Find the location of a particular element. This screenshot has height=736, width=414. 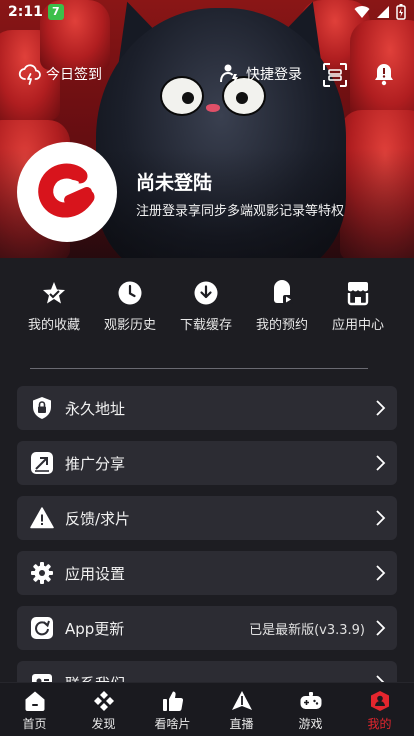

wifi-icon is located at coordinates (362, 12).